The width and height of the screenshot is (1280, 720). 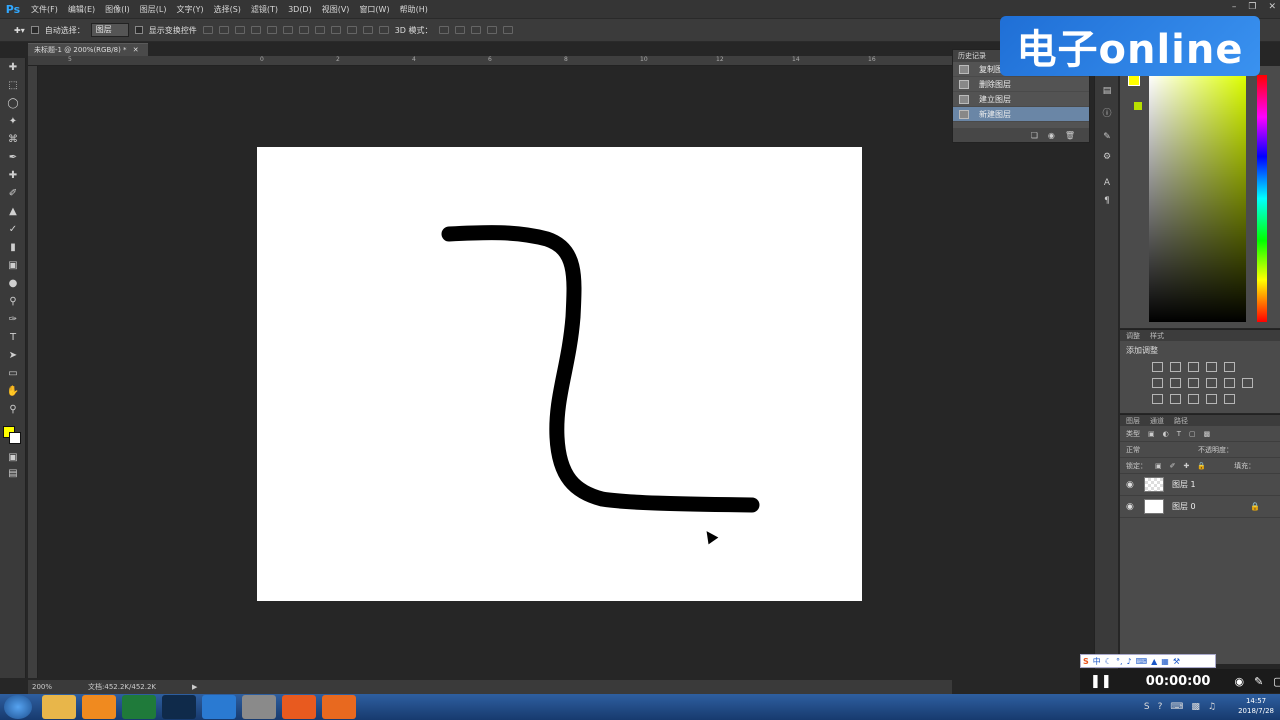 What do you see at coordinates (1107, 138) in the screenshot?
I see `brush-presets-icon: ✎` at bounding box center [1107, 138].